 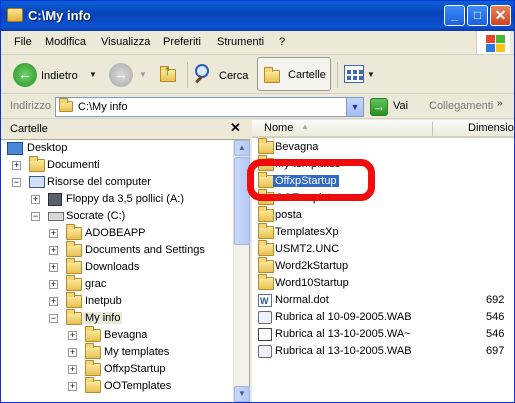 What do you see at coordinates (56, 216) in the screenshot?
I see `hard-drive-icon` at bounding box center [56, 216].